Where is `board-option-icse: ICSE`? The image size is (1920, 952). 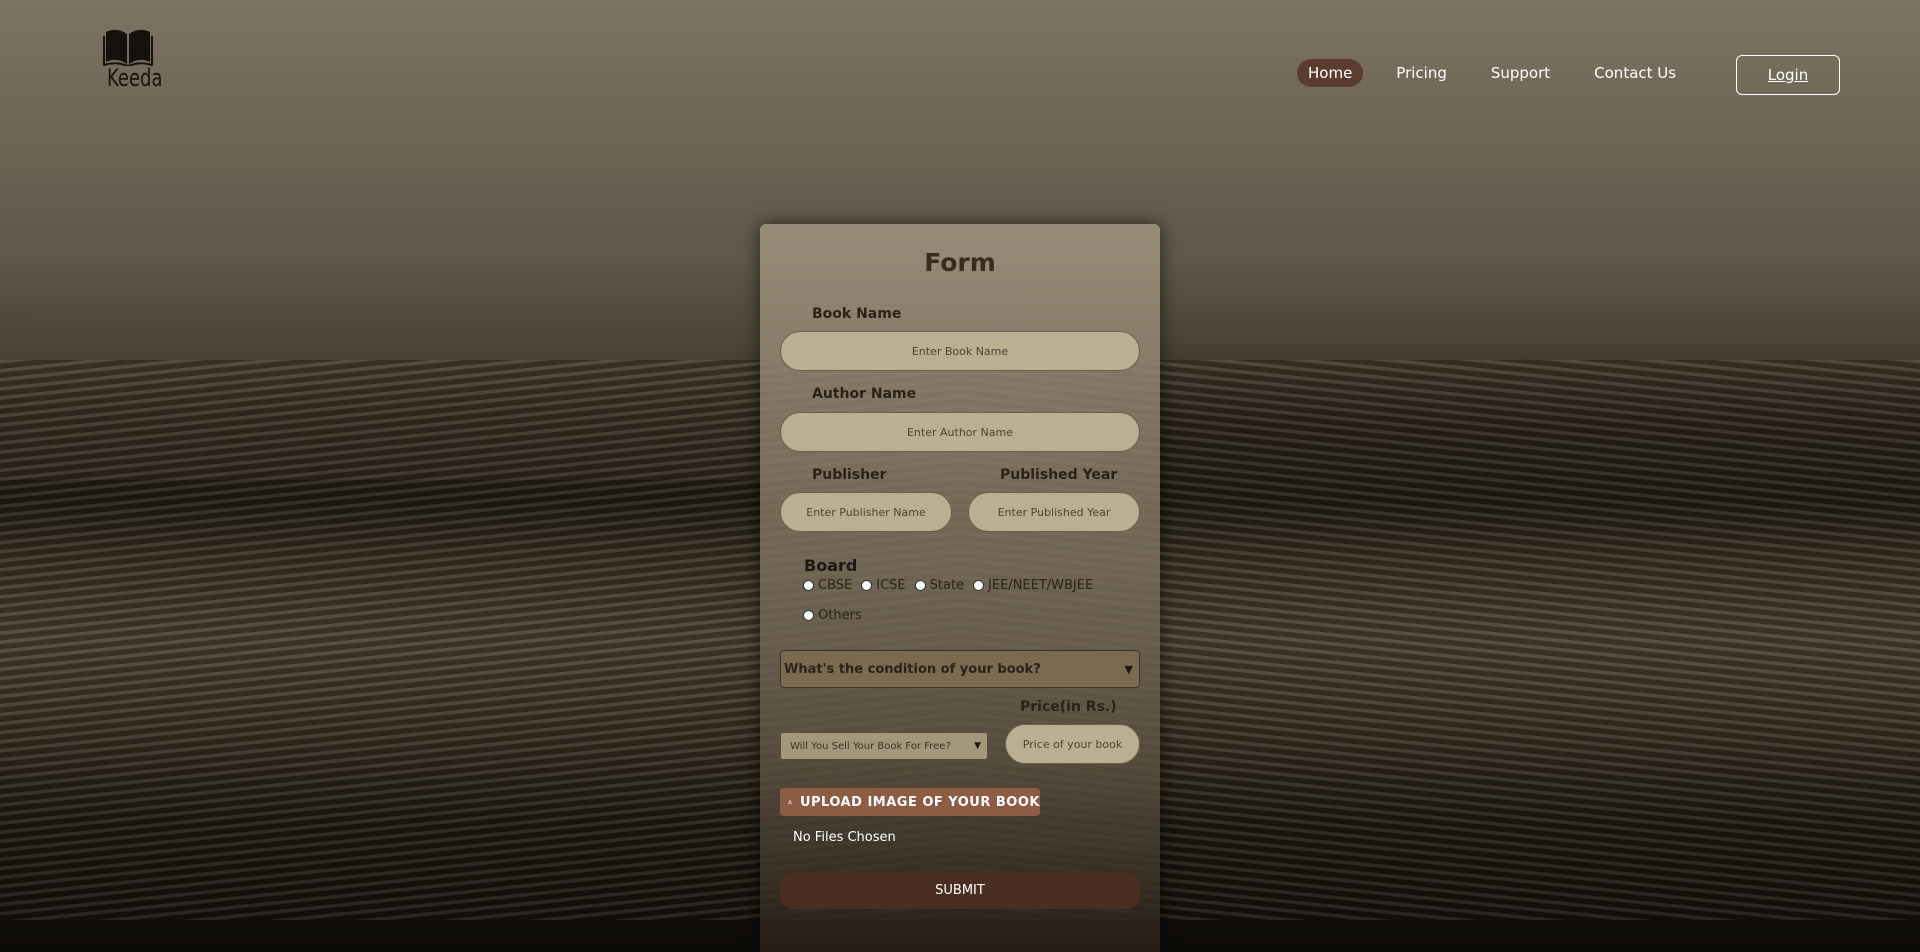 board-option-icse: ICSE is located at coordinates (883, 585).